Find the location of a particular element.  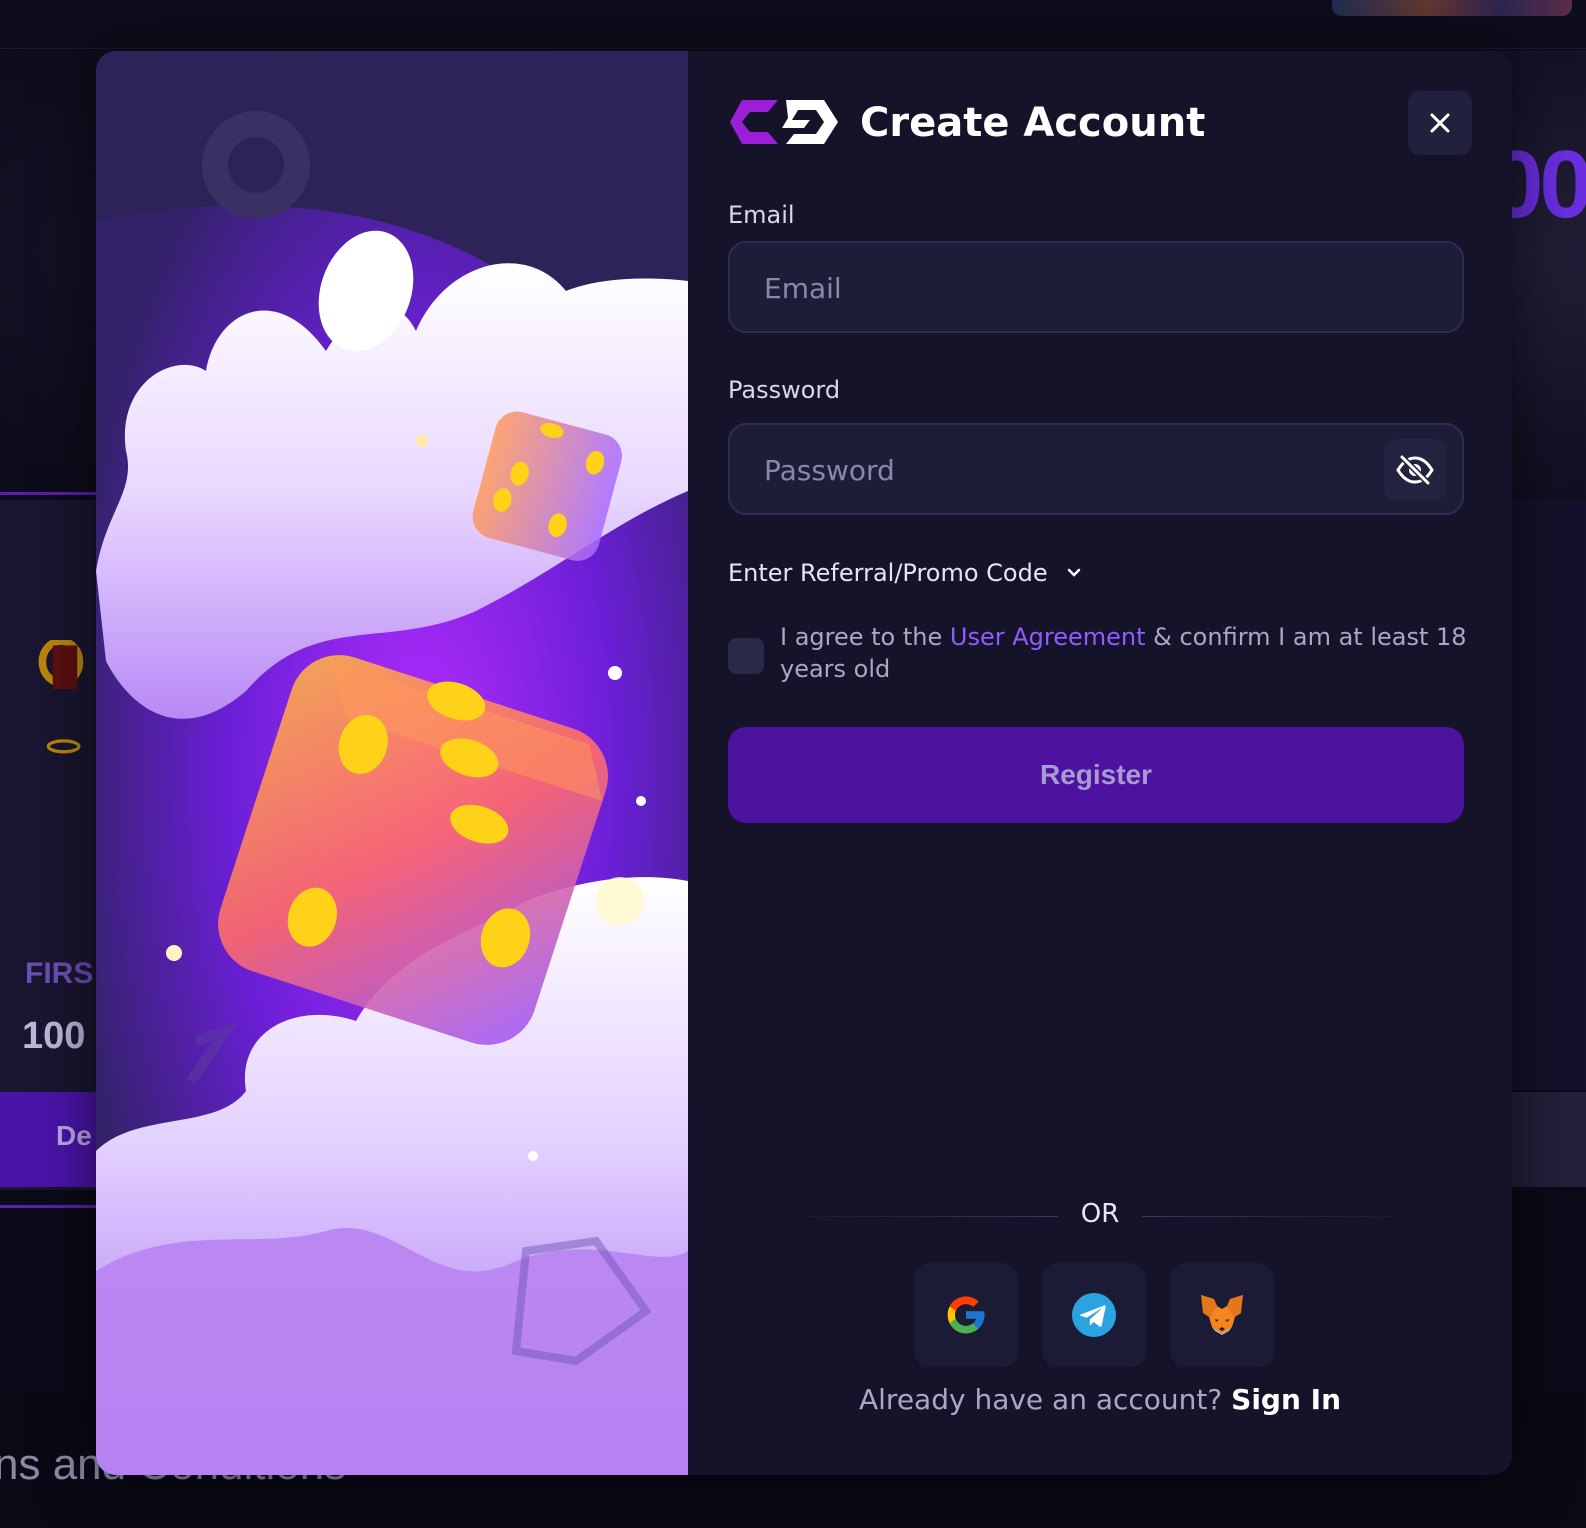

toggle-password-visibility-button is located at coordinates (1415, 470).